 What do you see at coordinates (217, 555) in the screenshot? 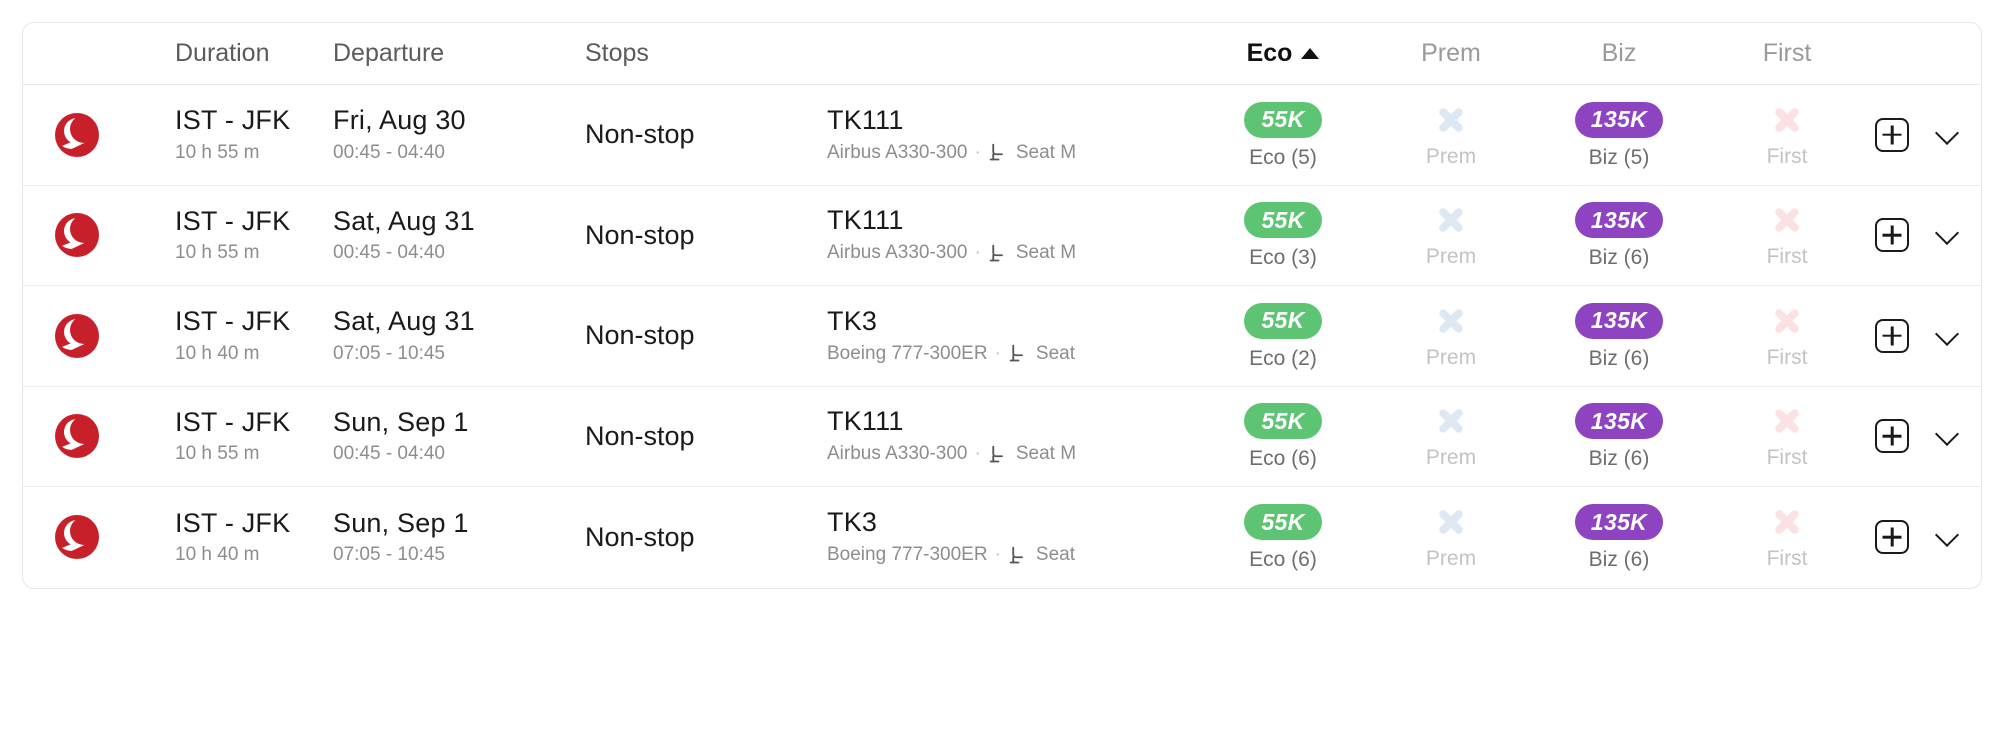
I see `duration-label: 10 h 40 m` at bounding box center [217, 555].